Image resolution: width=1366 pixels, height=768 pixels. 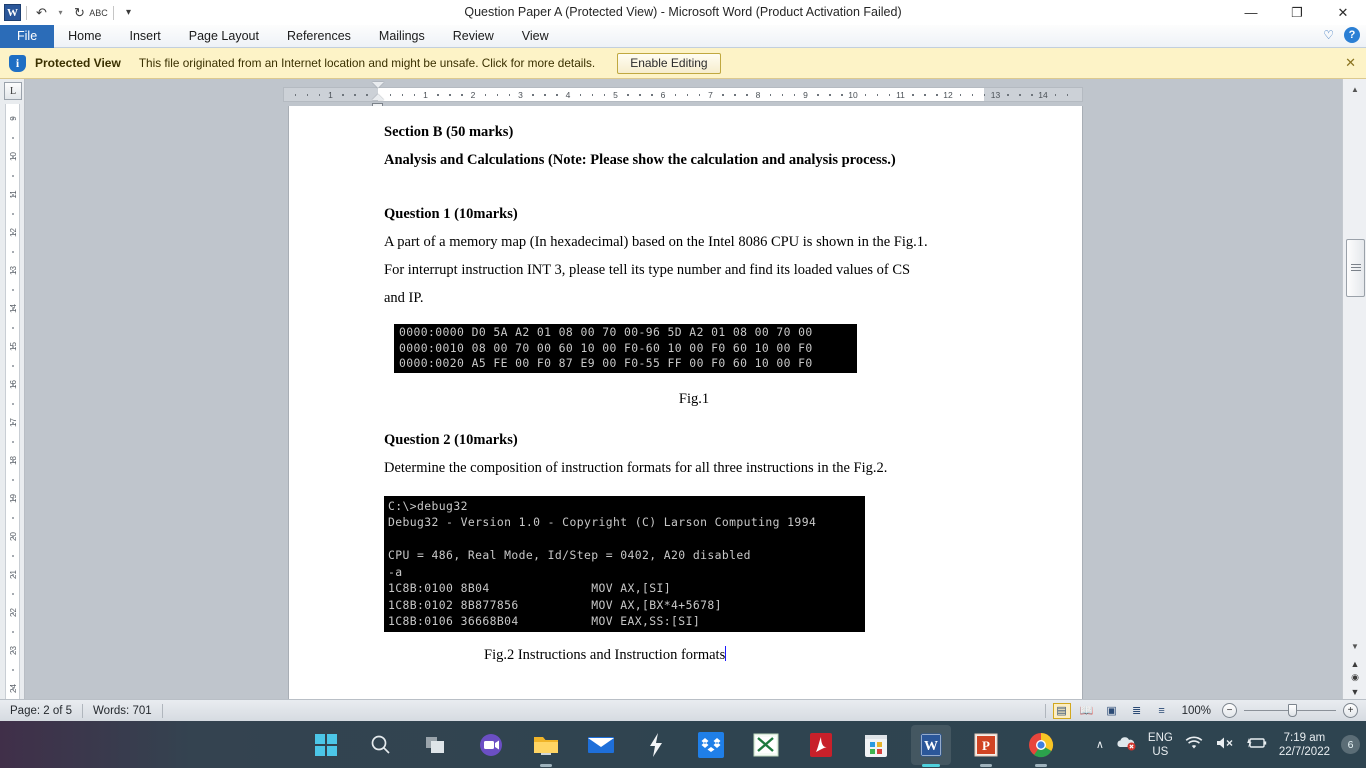 What do you see at coordinates (1041, 746) in the screenshot?
I see `chrome-icon` at bounding box center [1041, 746].